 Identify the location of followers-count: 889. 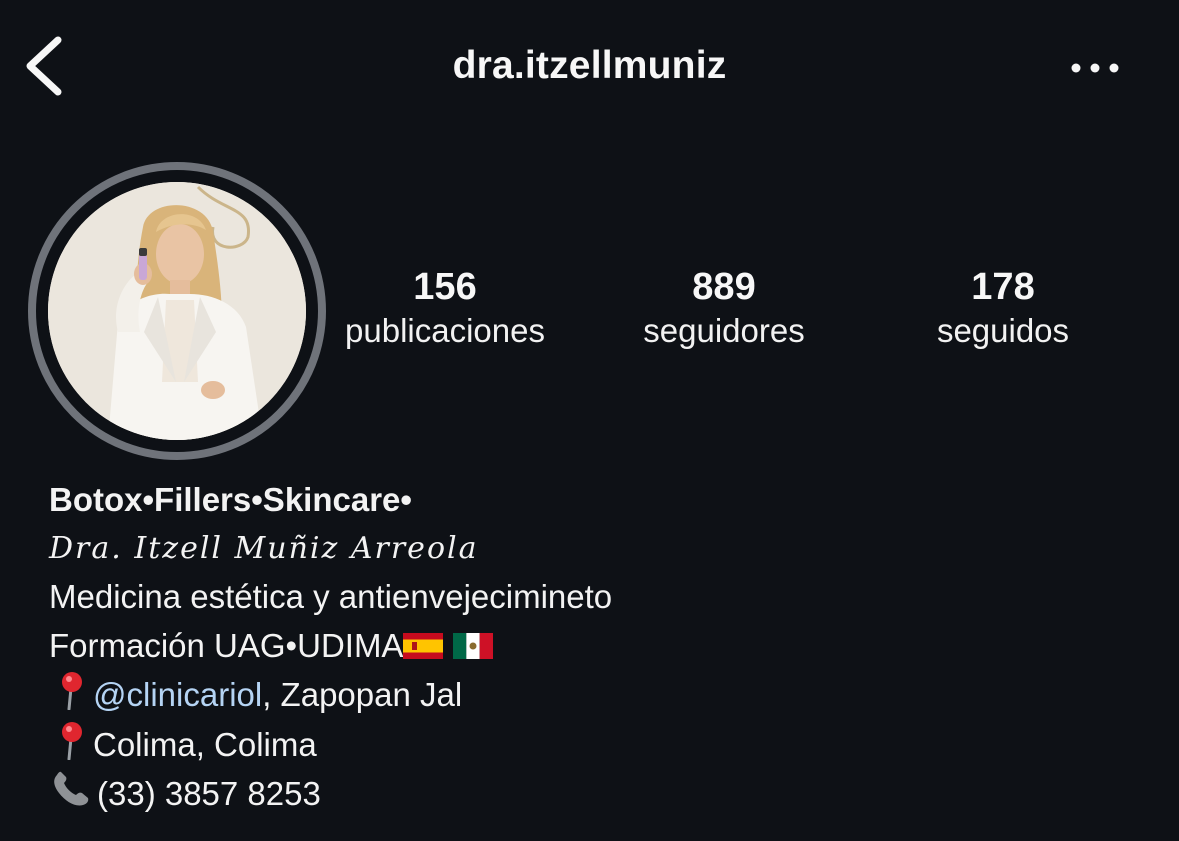
(724, 287).